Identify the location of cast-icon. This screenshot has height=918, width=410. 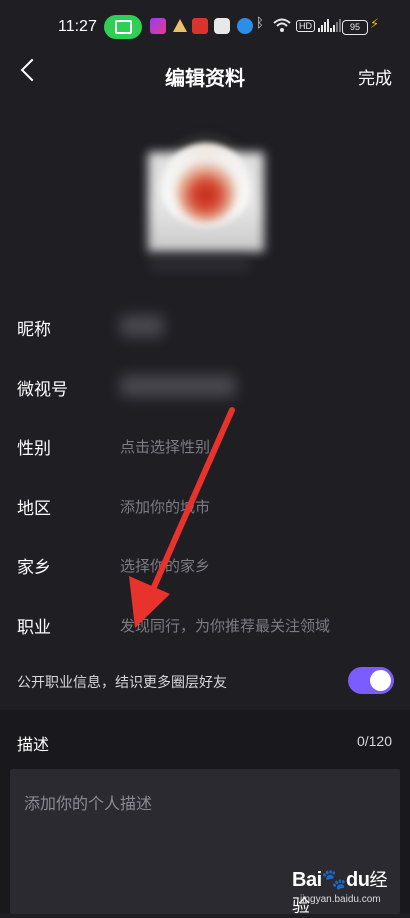
(123, 27).